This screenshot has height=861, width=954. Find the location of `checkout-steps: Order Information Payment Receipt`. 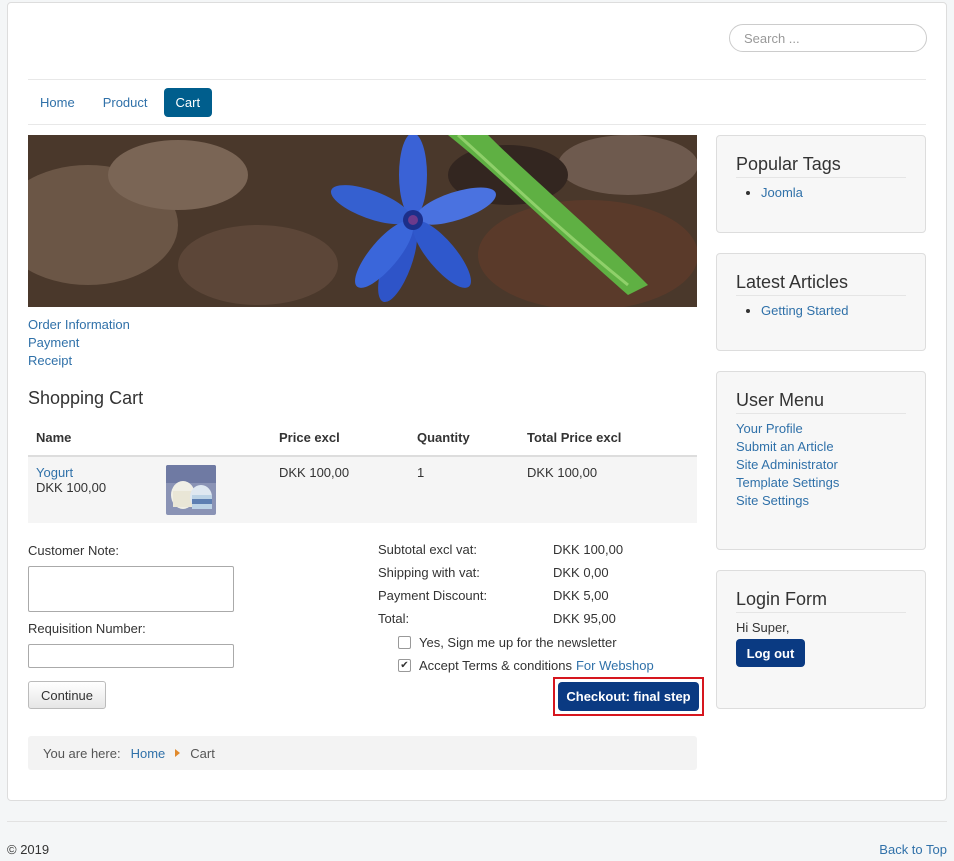

checkout-steps: Order Information Payment Receipt is located at coordinates (79, 343).